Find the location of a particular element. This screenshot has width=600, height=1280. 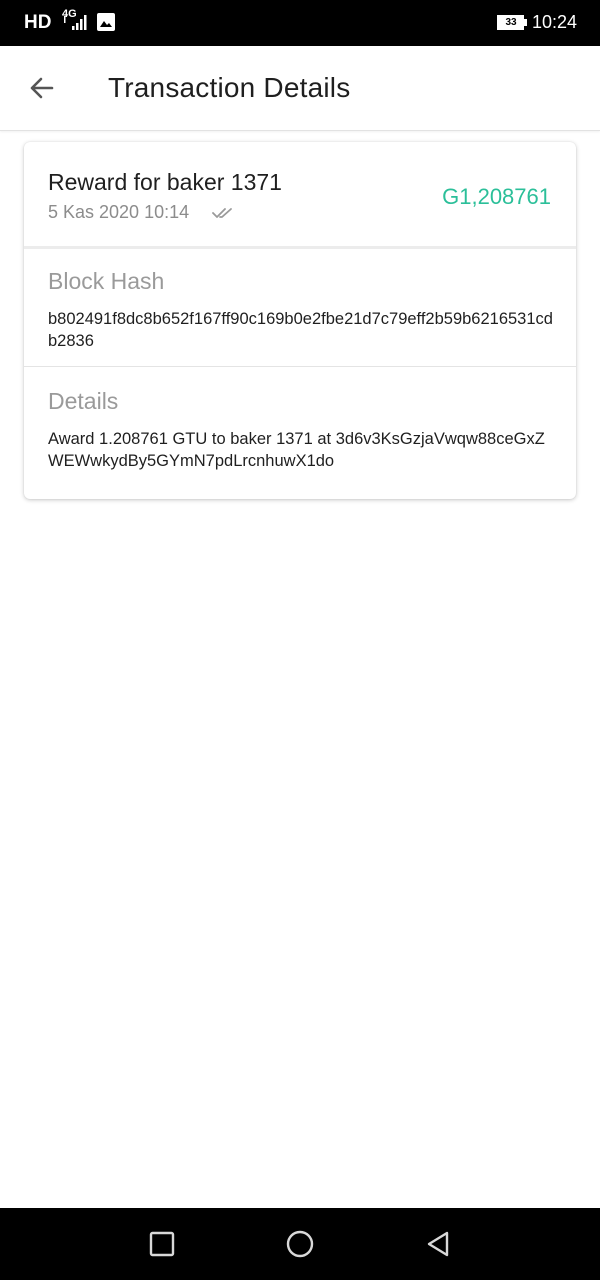

block-hash-label: Block Hash is located at coordinates (106, 281).